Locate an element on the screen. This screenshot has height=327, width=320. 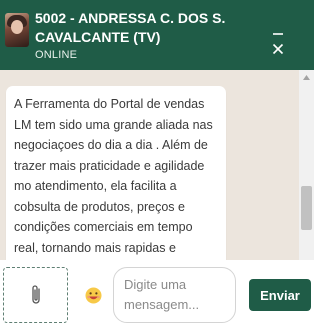
close-button is located at coordinates (278, 49).